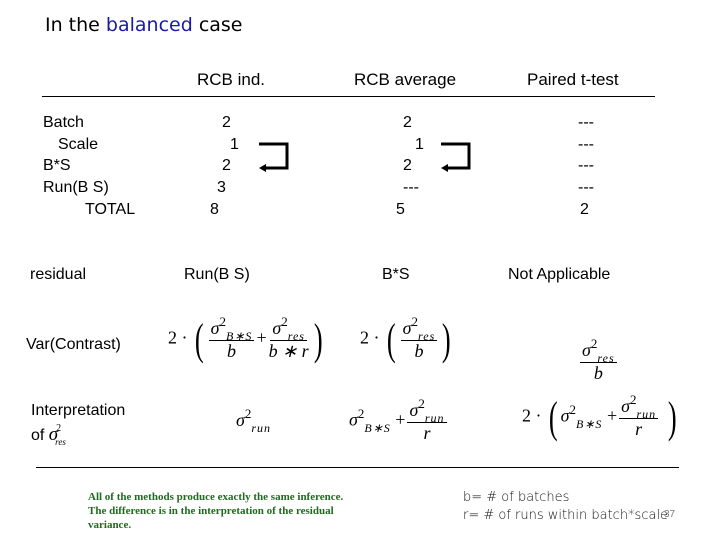 The image size is (720, 540). I want to click on paired-t-batch: ---, so click(586, 122).